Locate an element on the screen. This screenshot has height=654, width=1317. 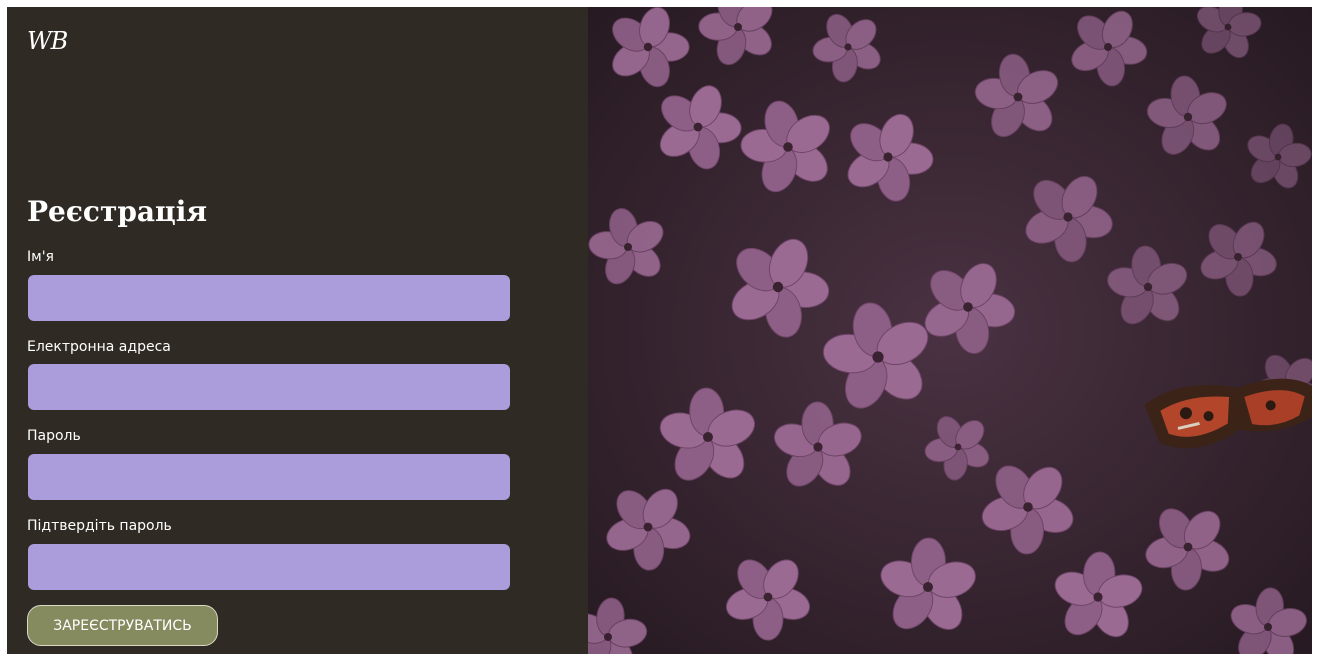
password-label: Пароль is located at coordinates (54, 436).